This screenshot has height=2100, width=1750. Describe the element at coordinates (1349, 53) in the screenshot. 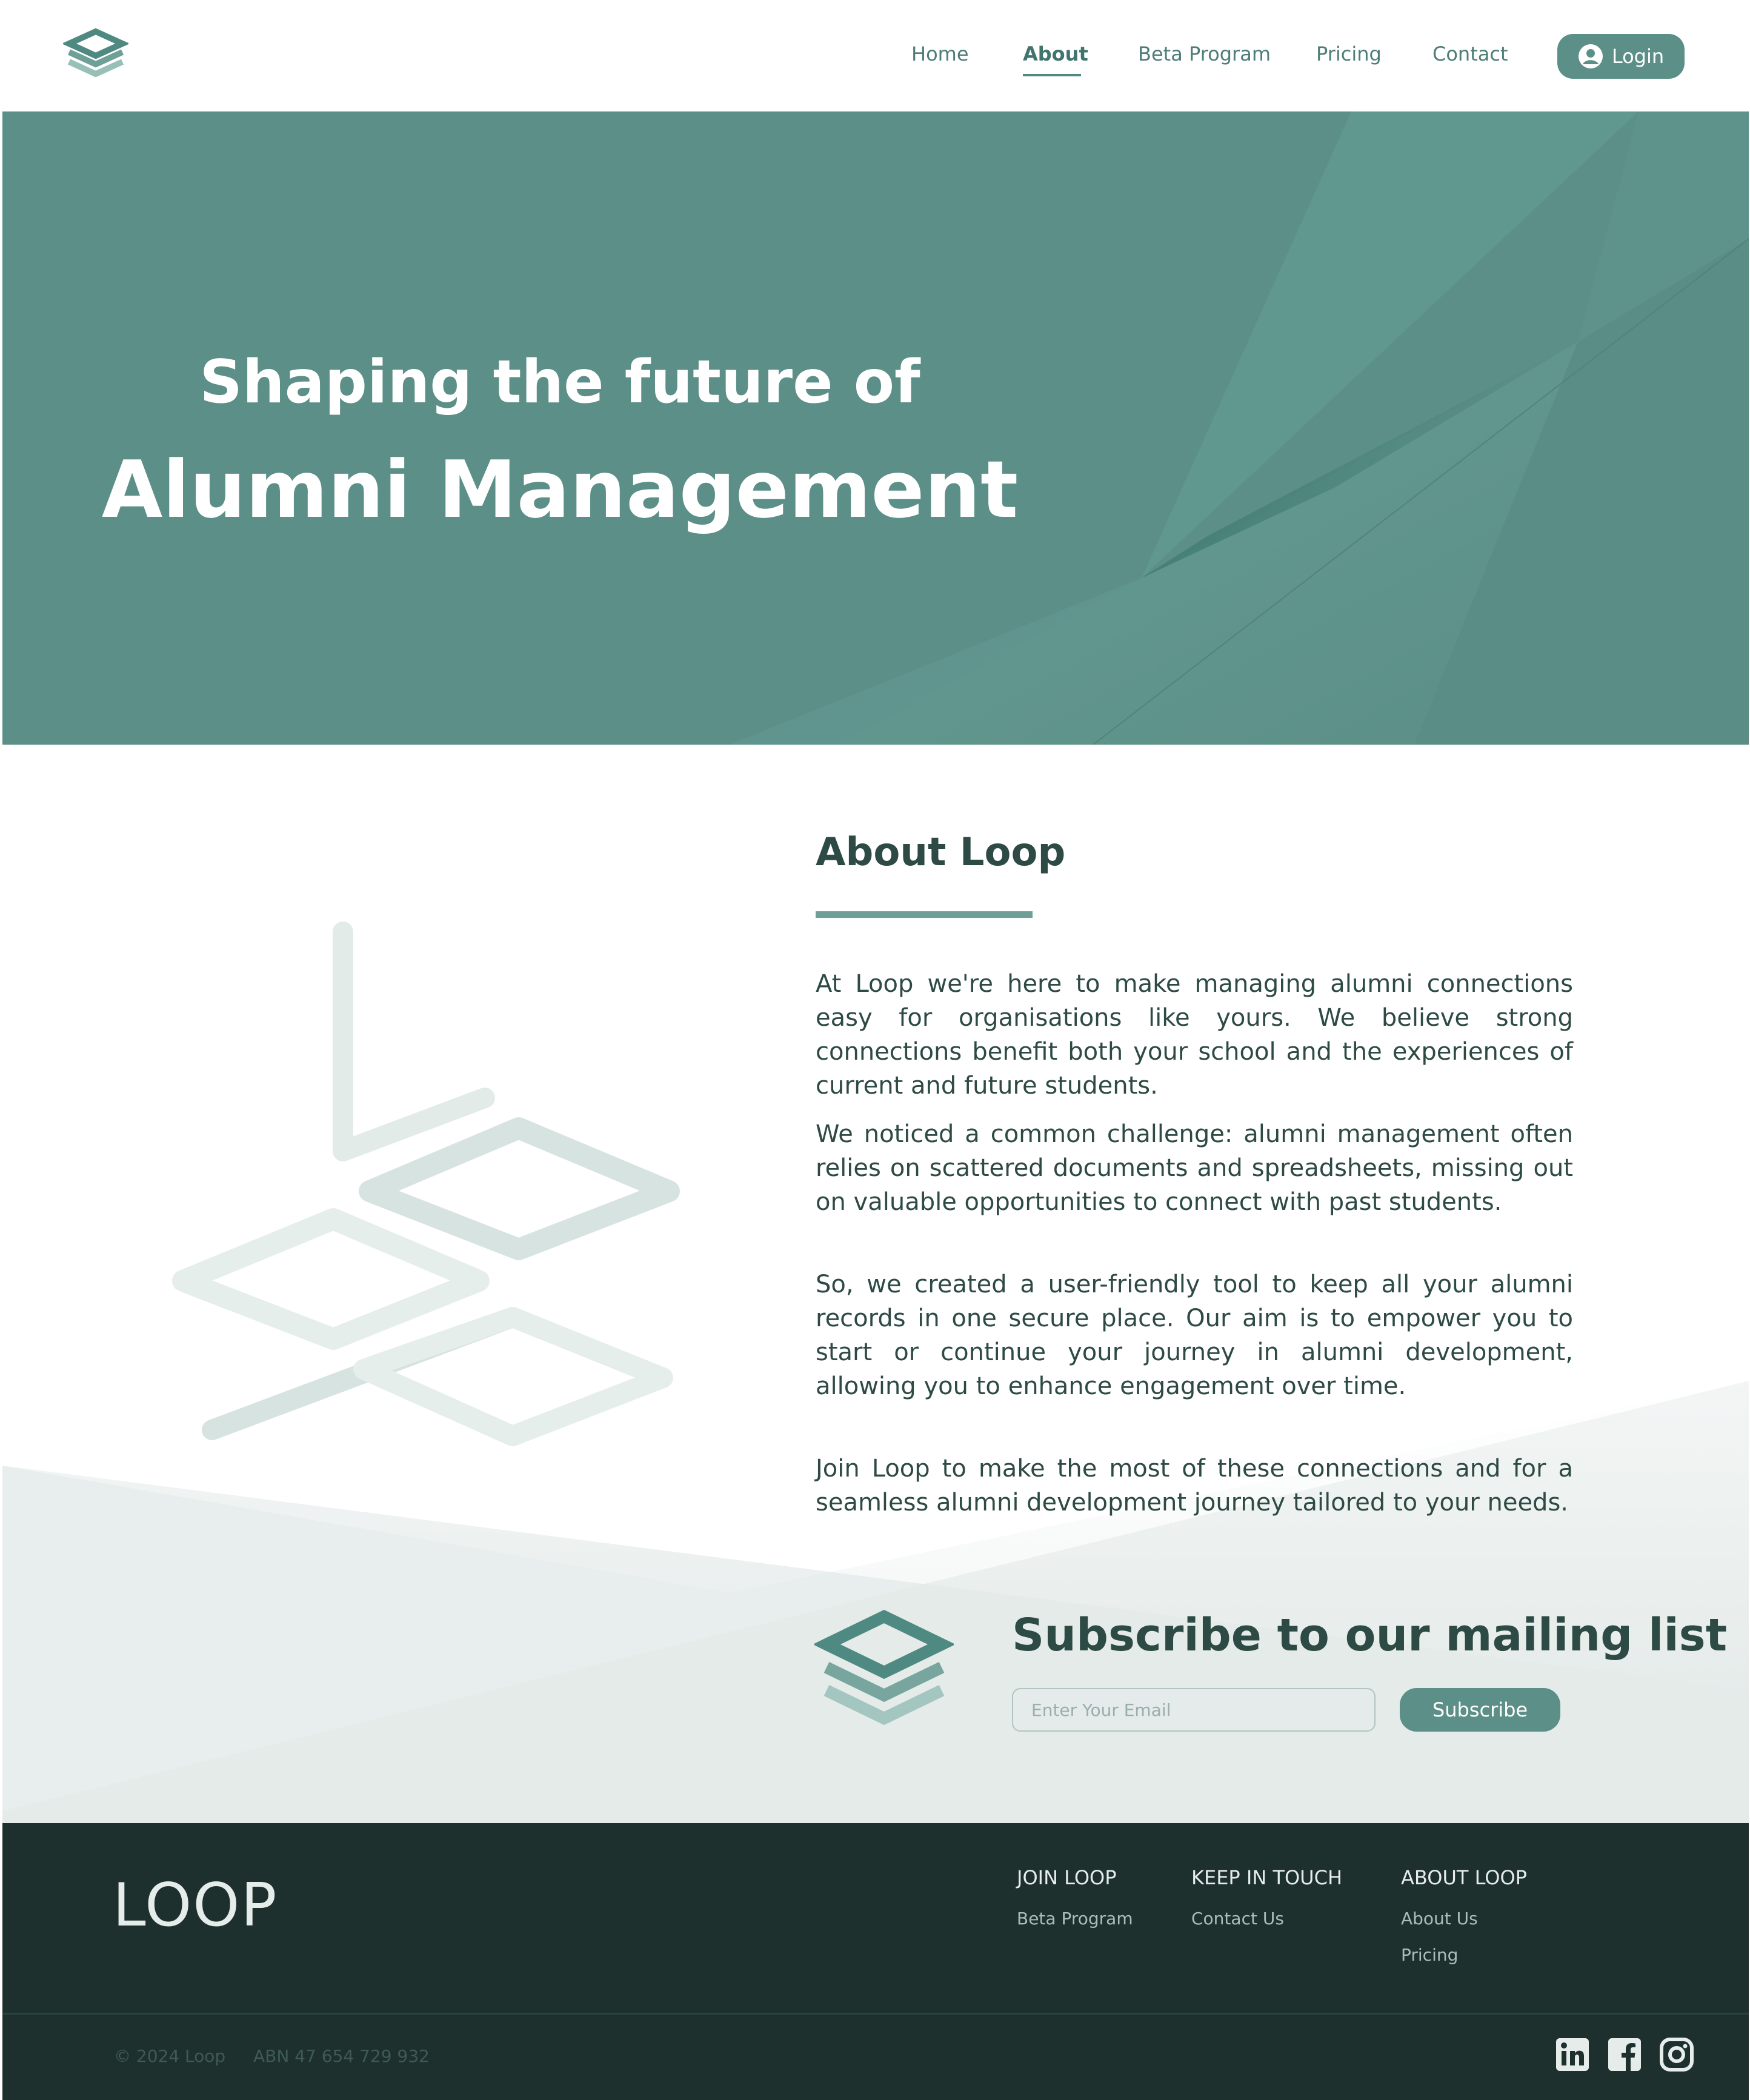

I see `nav-pricing: Pricing` at that location.